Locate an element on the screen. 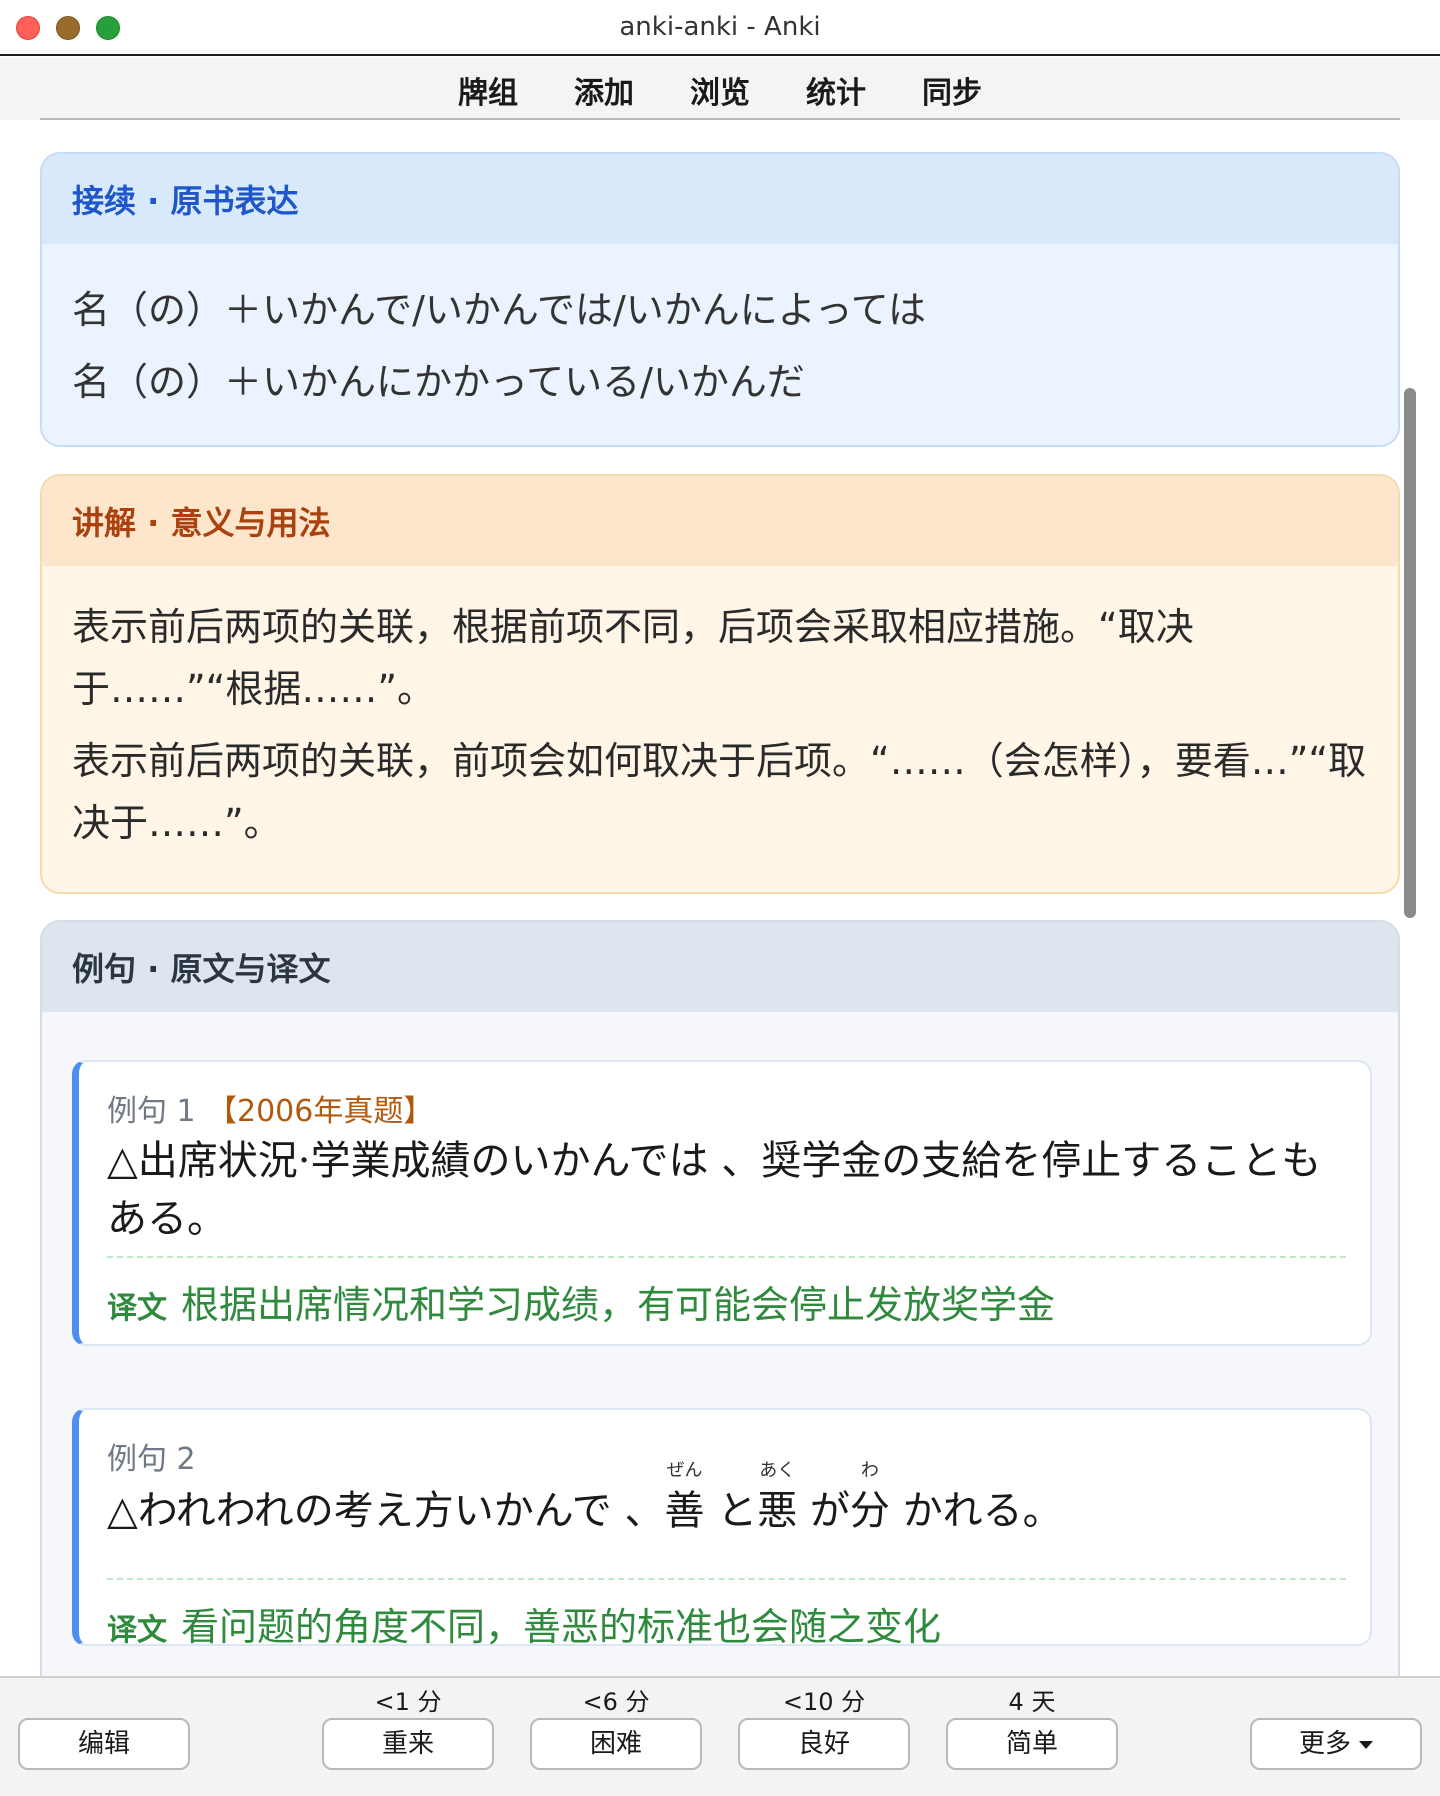  furigana: ぜん is located at coordinates (684, 1470).